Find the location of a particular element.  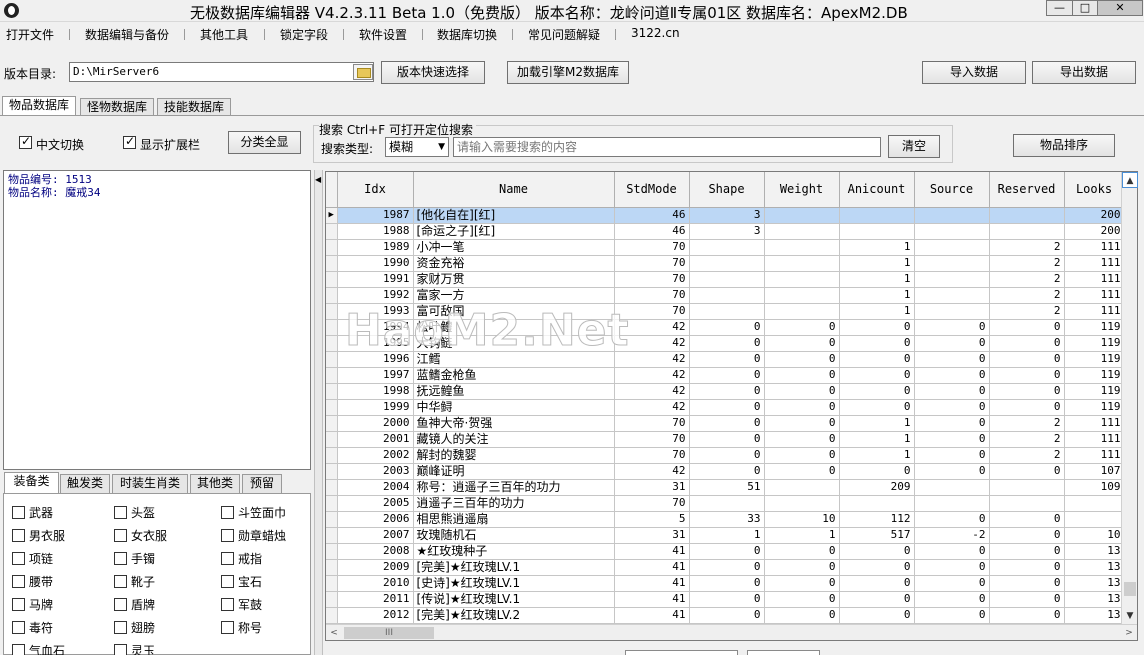

category-shield: 盾牌 is located at coordinates (134, 604).